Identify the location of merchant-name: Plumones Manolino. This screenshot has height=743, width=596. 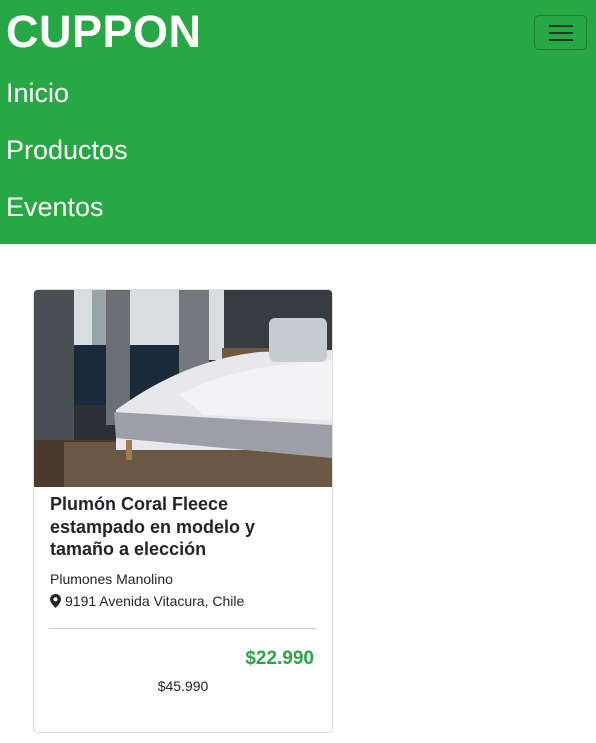
(111, 579).